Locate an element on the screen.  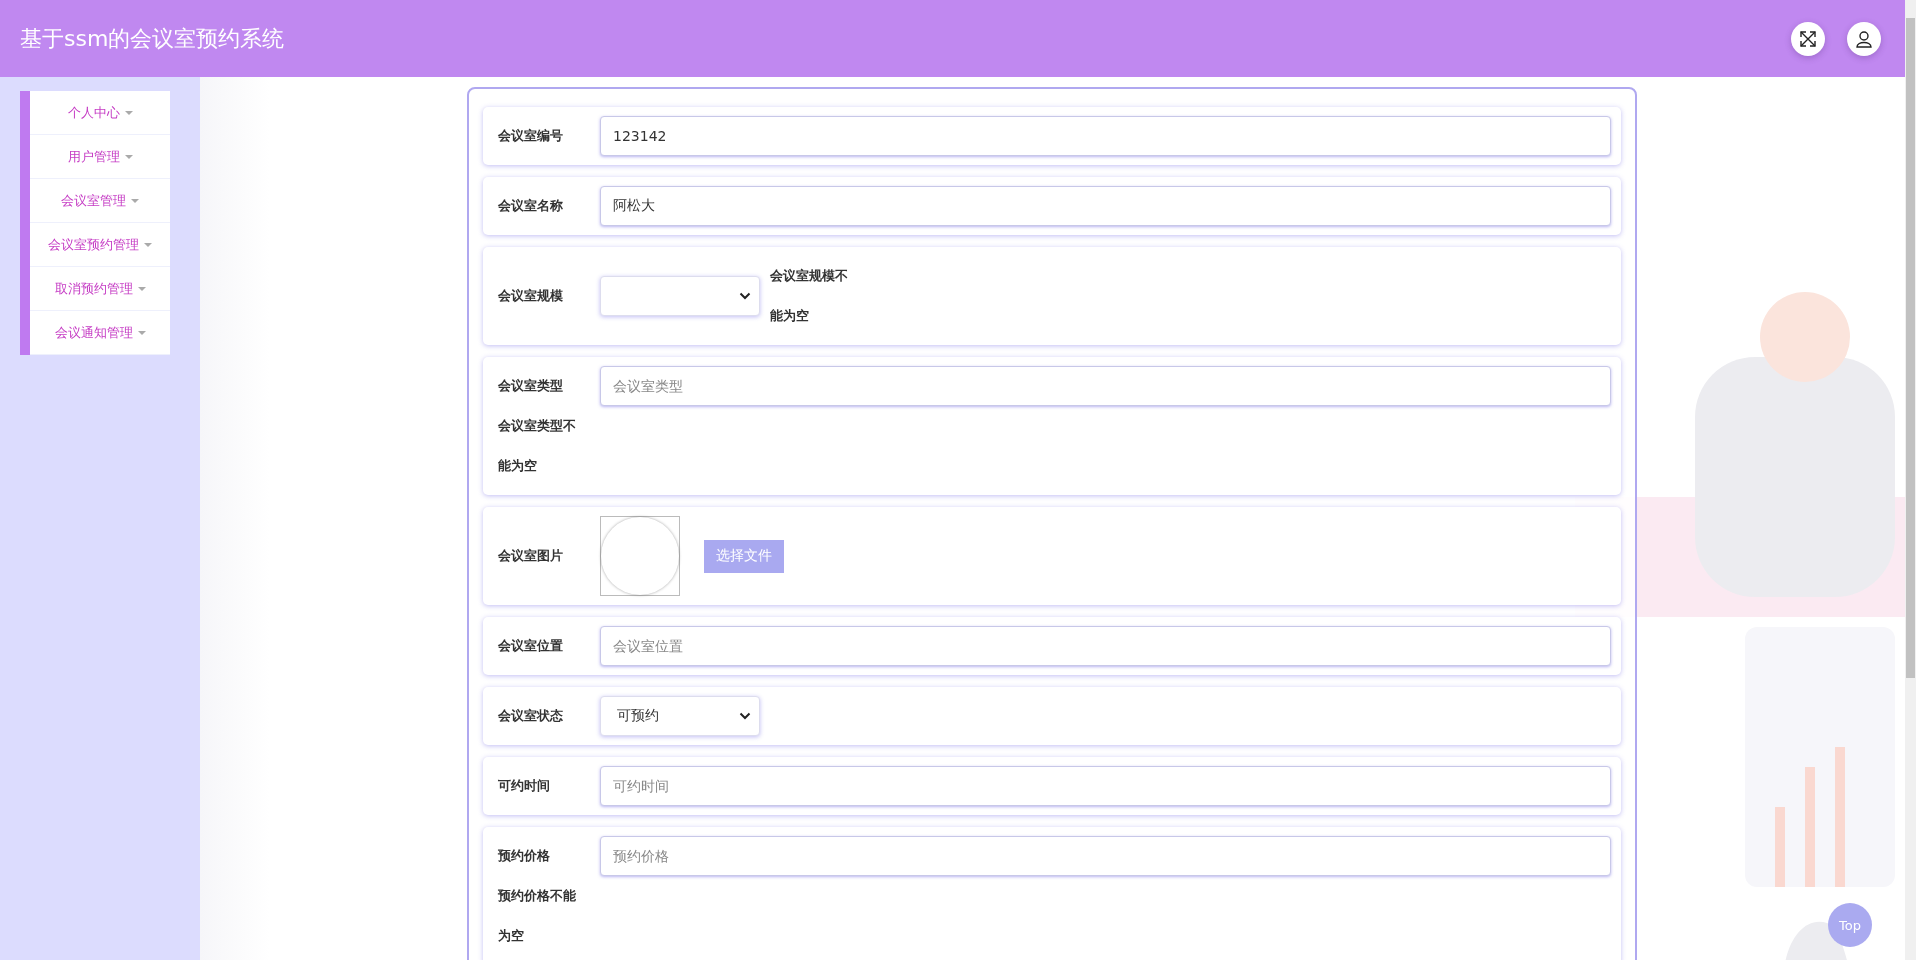
error-message: 预约价格不能为空 is located at coordinates (537, 916).